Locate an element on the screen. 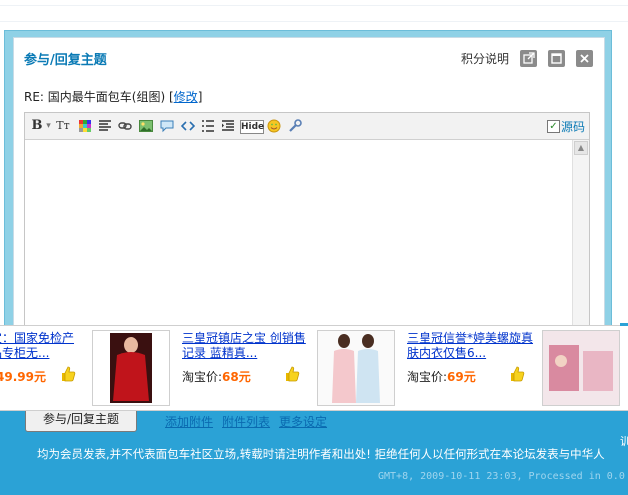 This screenshot has height=495, width=628. edit-subject-link: 修改 is located at coordinates (186, 97).